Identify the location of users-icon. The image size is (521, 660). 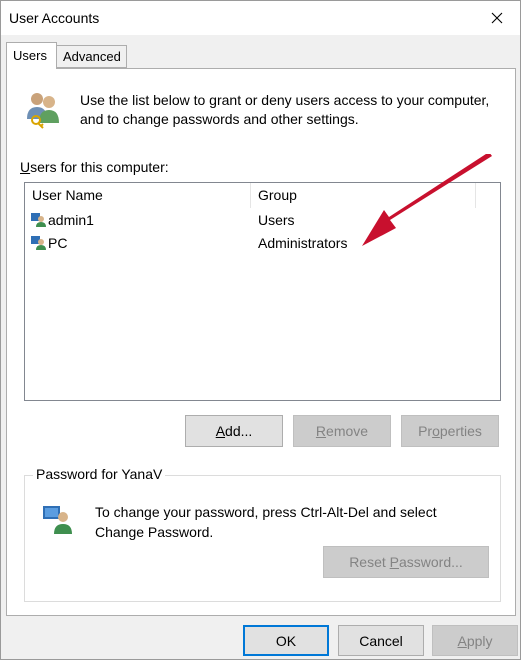
(43, 111).